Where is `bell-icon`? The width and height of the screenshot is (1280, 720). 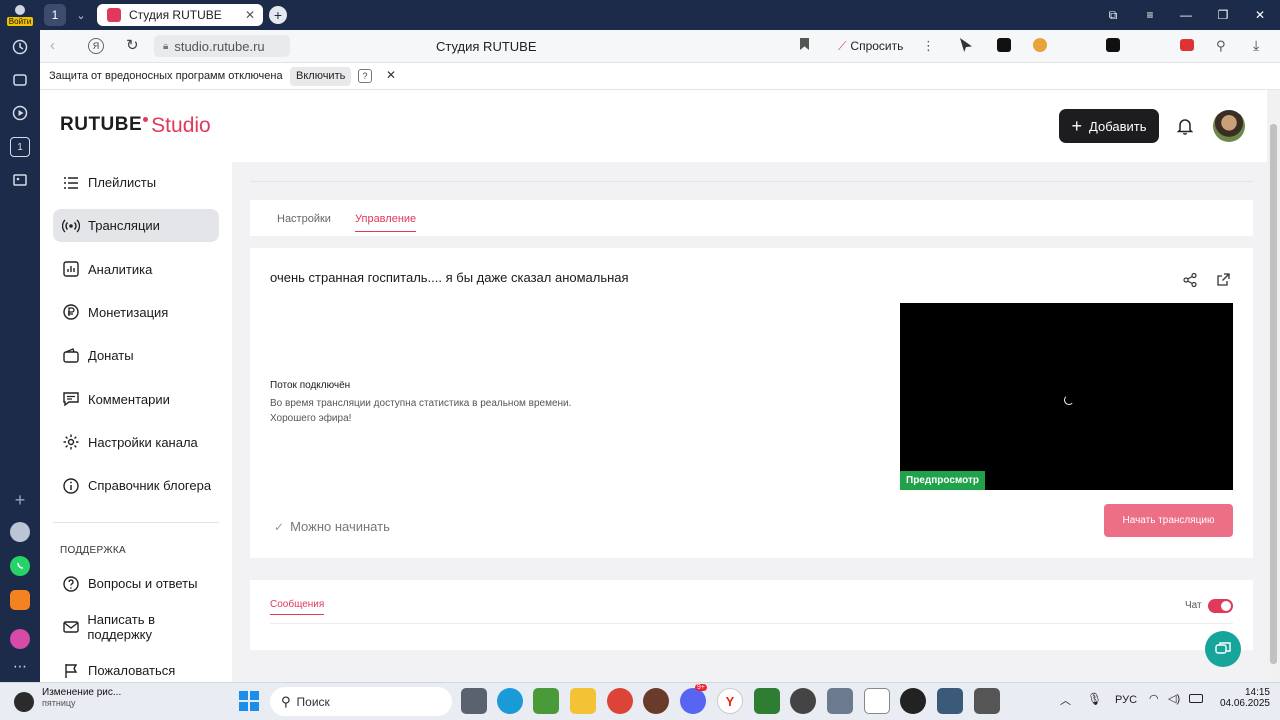 bell-icon is located at coordinates (1185, 126).